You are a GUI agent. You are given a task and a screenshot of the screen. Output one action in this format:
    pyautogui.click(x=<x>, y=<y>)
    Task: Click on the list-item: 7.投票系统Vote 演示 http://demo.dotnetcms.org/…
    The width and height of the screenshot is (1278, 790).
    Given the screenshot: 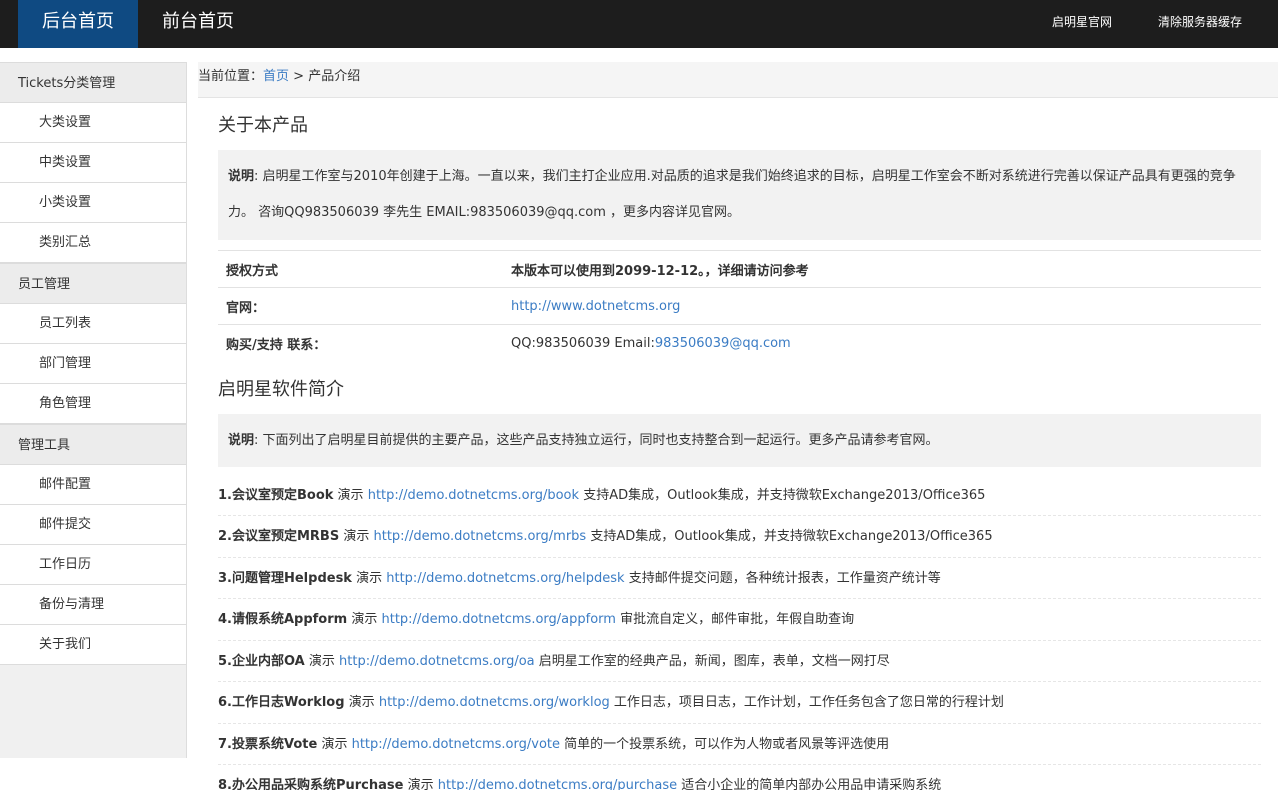 What is the action you would take?
    pyautogui.click(x=739, y=744)
    